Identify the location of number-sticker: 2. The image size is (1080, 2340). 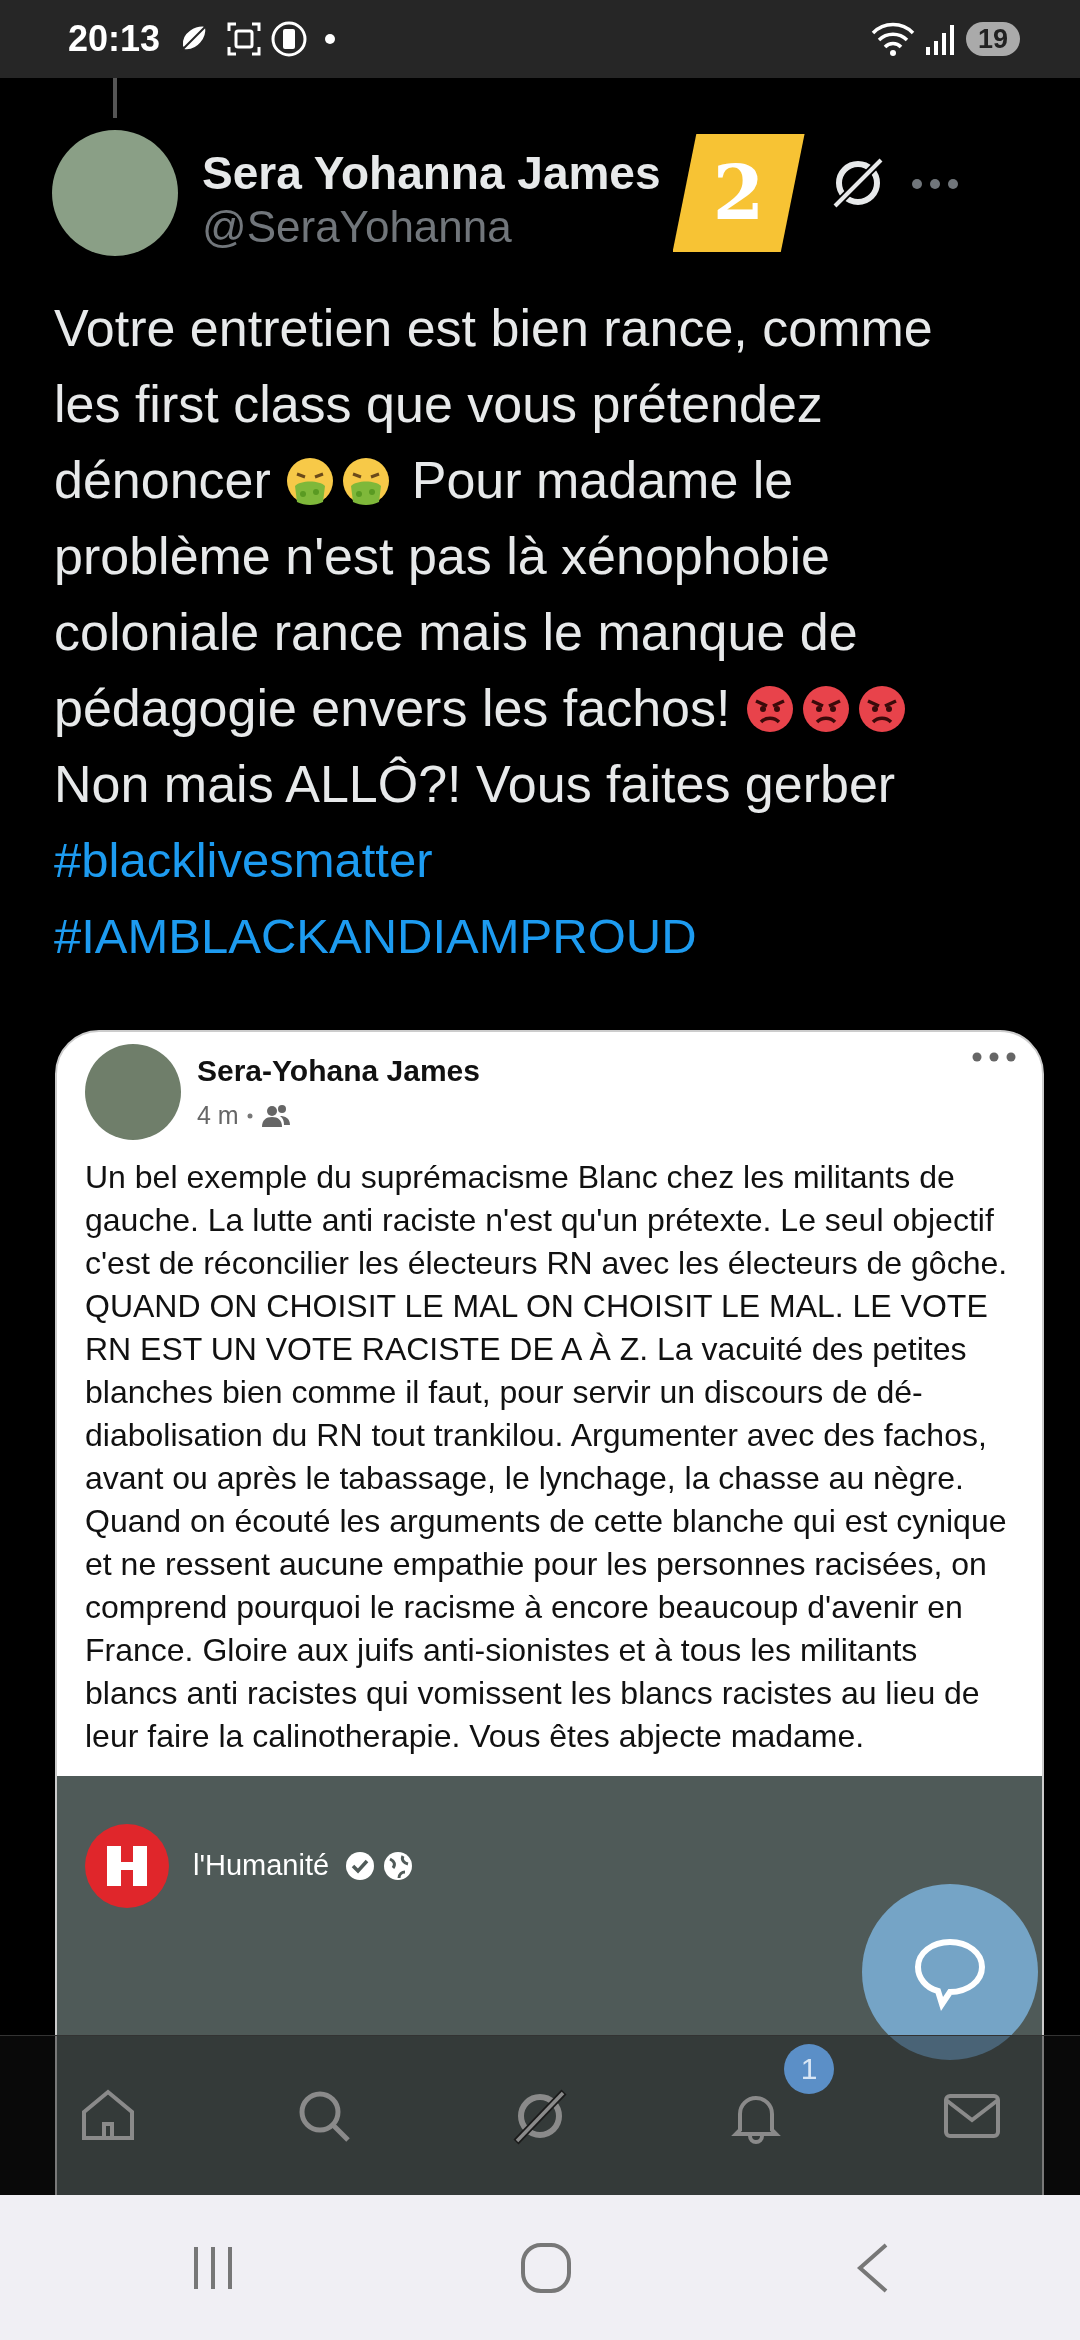
(738, 193).